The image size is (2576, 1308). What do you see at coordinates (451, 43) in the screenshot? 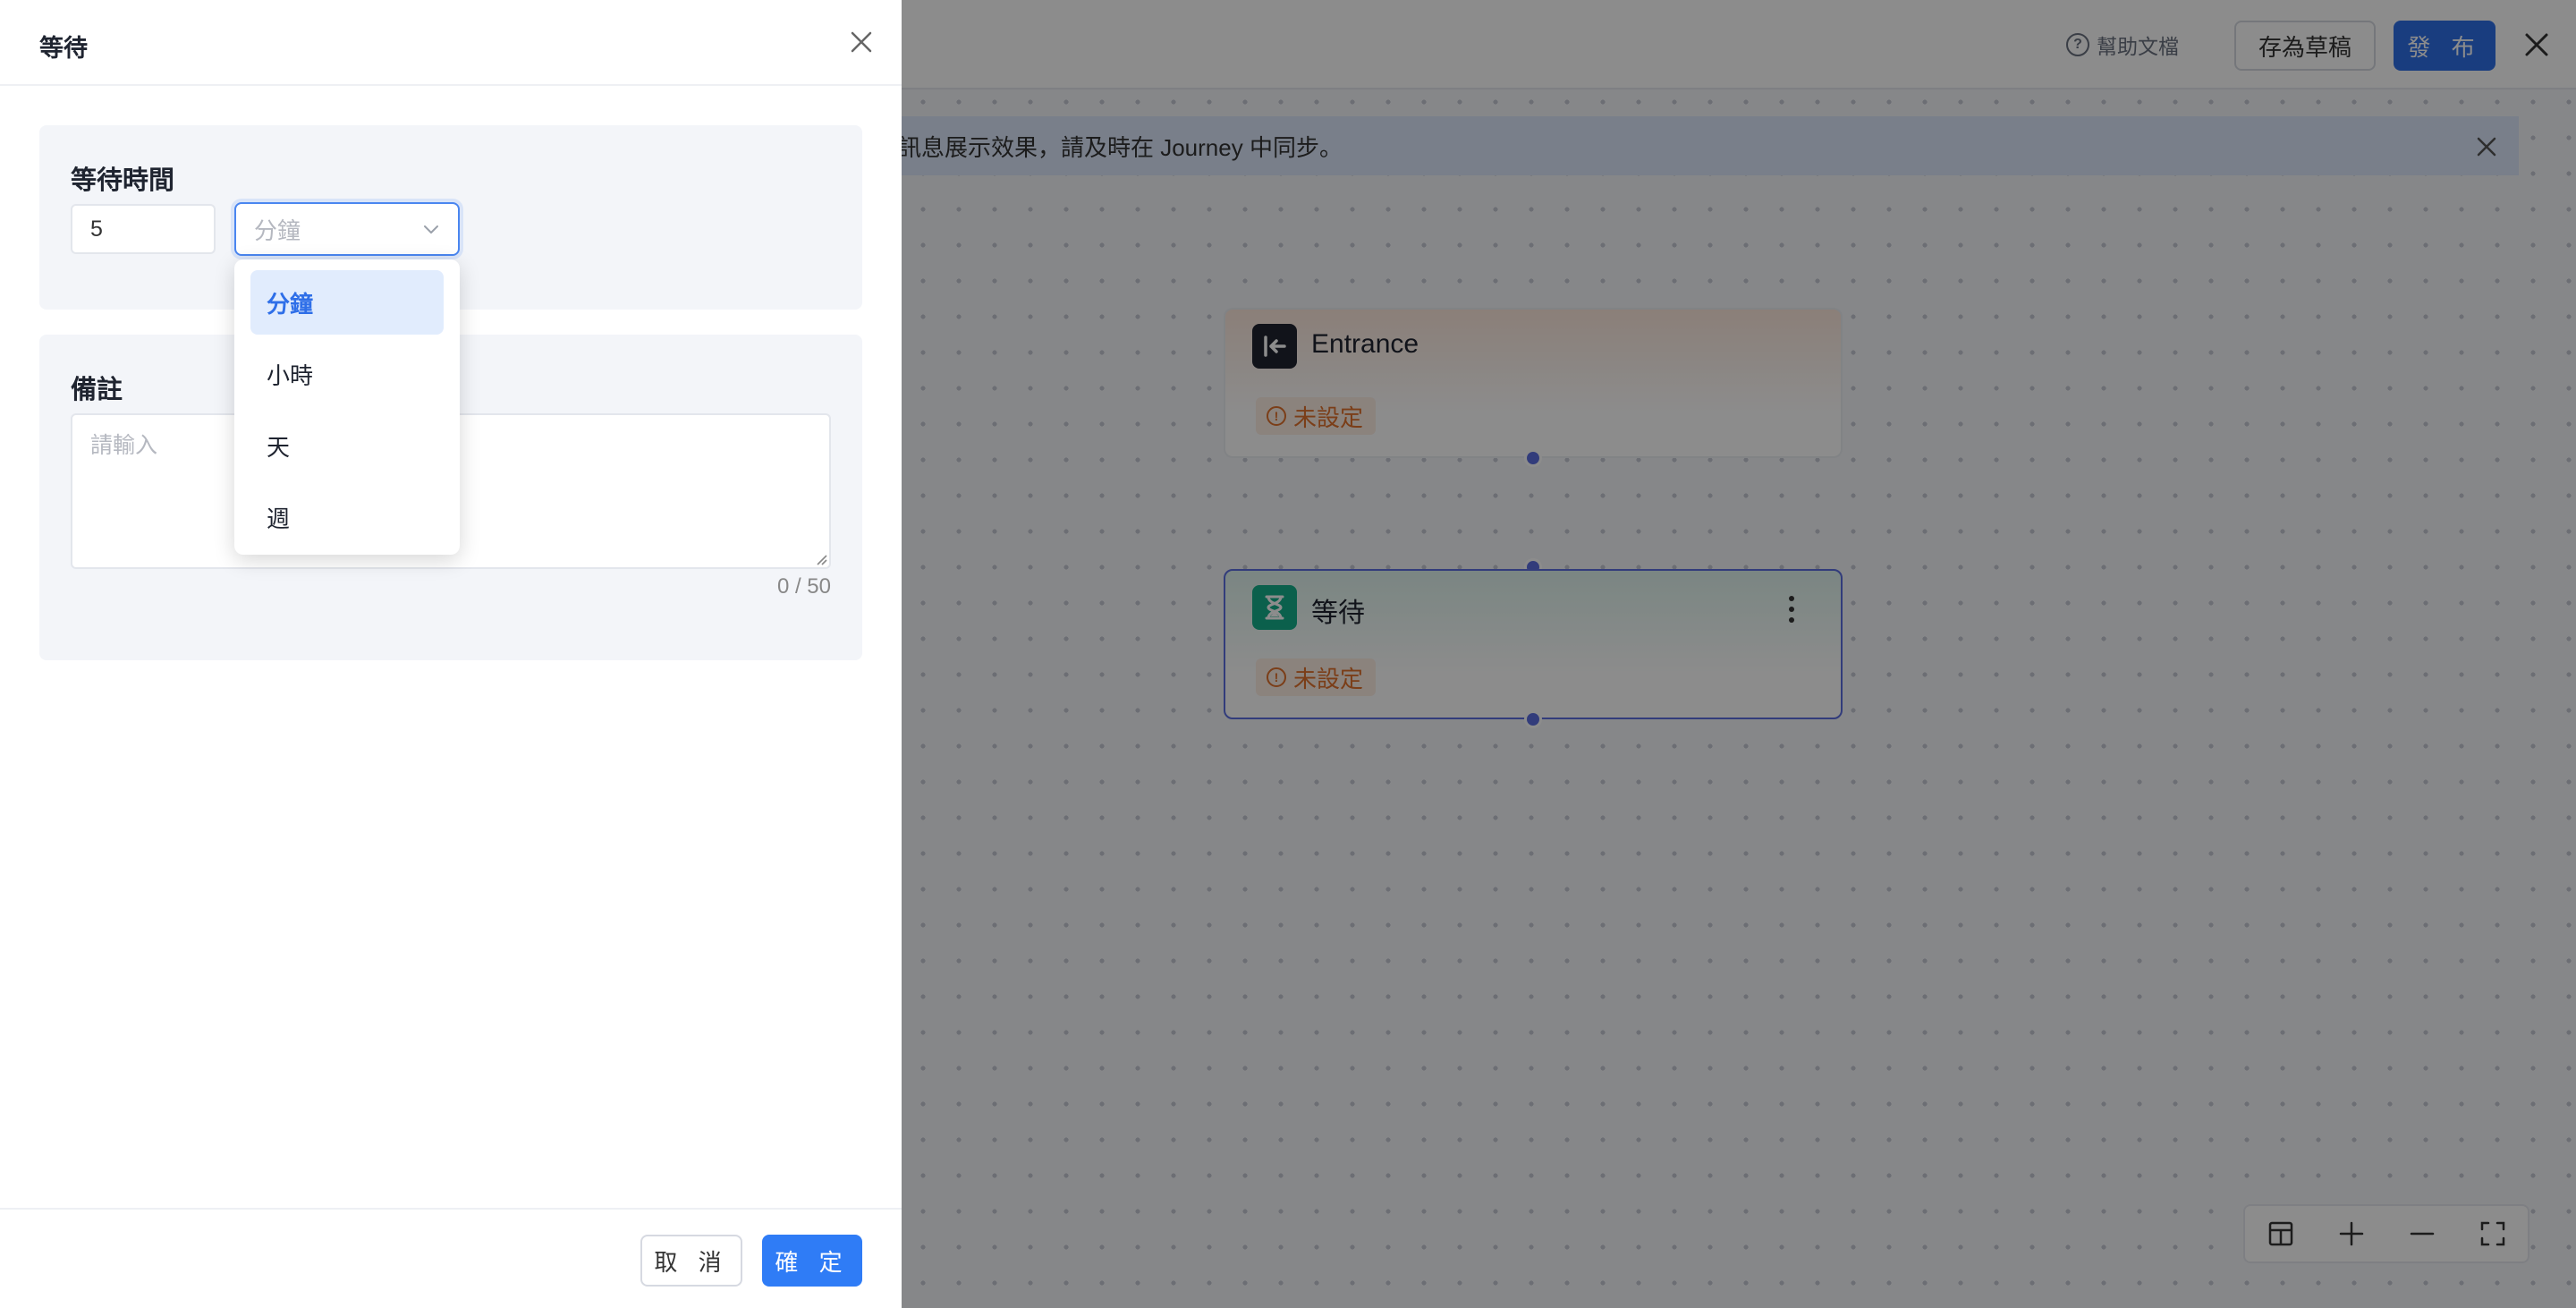
I see `drawer-header: 等待` at bounding box center [451, 43].